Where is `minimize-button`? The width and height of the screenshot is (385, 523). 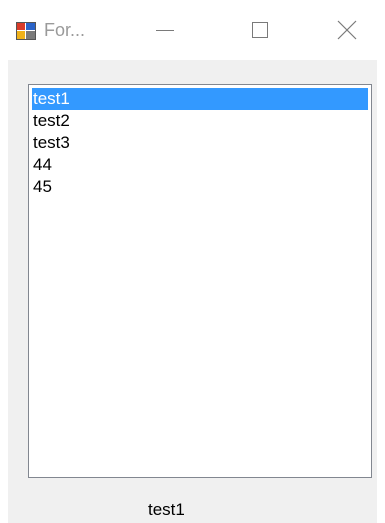 minimize-button is located at coordinates (165, 30).